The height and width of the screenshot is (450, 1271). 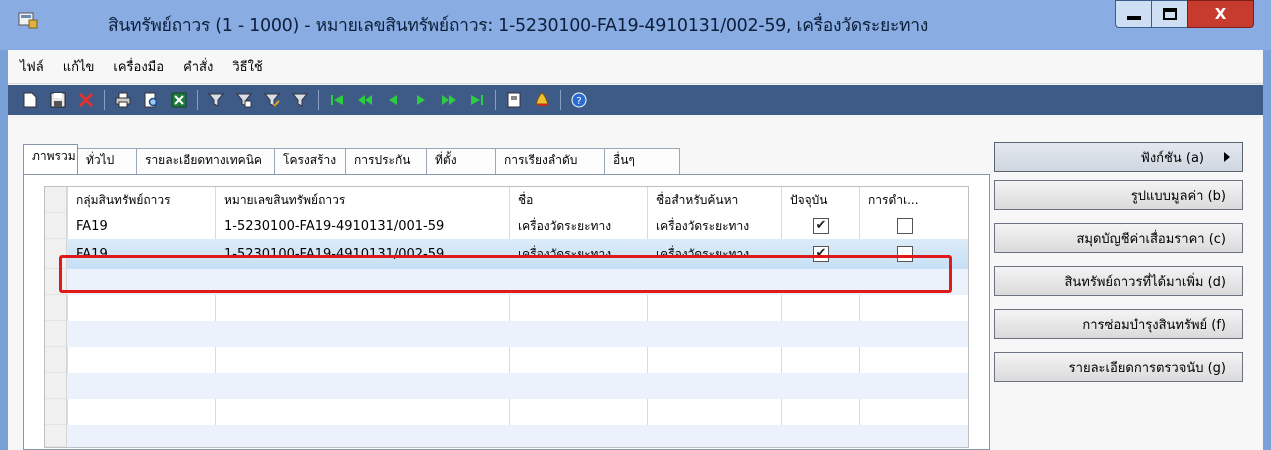 I want to click on selection-highlight, so click(x=505, y=274).